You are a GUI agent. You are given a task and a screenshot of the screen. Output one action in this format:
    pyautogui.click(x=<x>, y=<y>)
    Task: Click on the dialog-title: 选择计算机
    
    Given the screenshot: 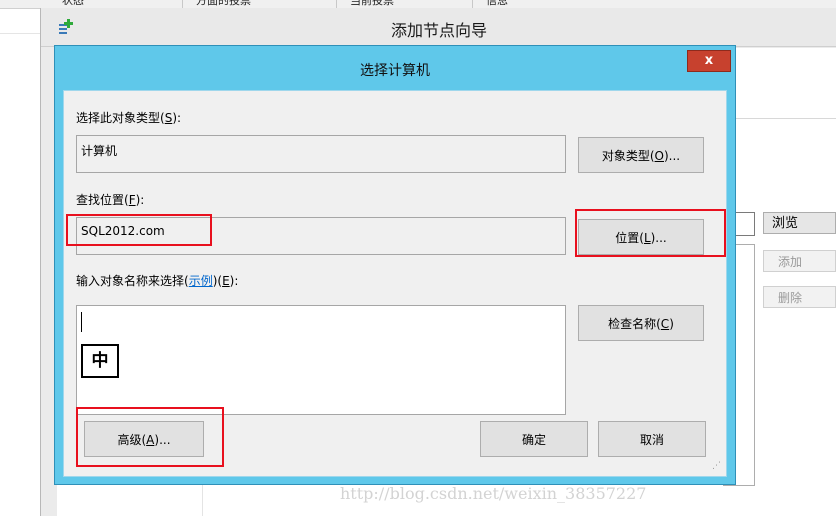 What is the action you would take?
    pyautogui.click(x=395, y=71)
    